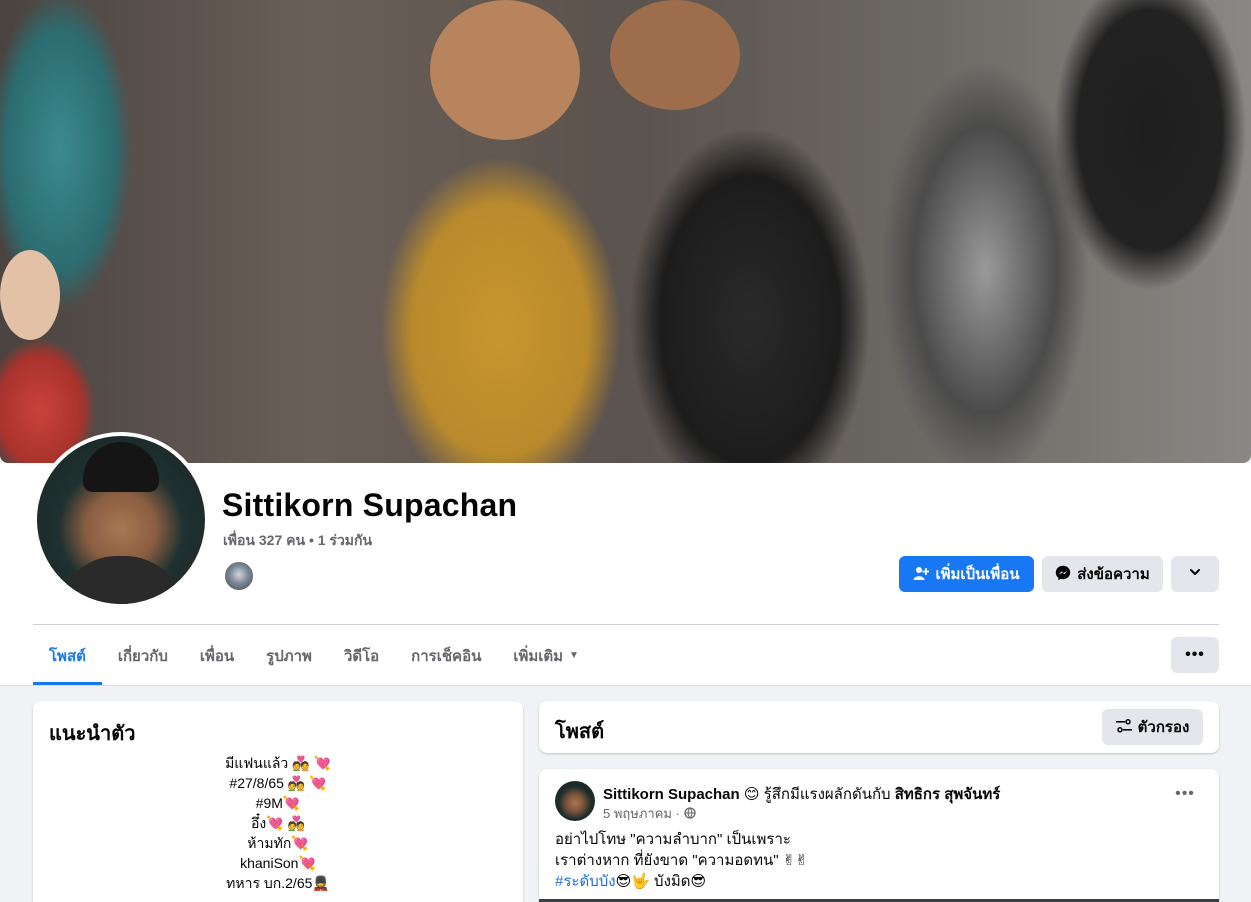  I want to click on tab-friends-label: เพื่อน, so click(217, 656).